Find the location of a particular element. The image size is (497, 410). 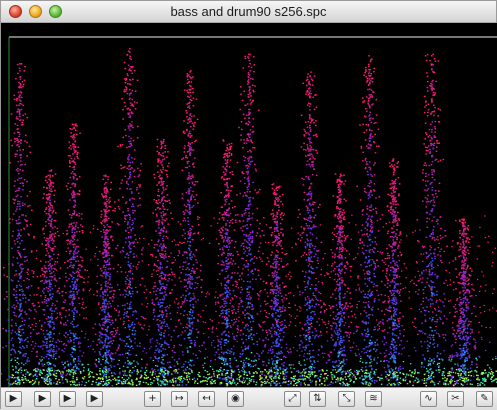

bottom-toolbar: ▶ ▶ ▶ ▶ + ↦ ↤ ◉ ⤢ ⇅ ⤡ ≋ ∿ ✂ ✎ is located at coordinates (249, 398).